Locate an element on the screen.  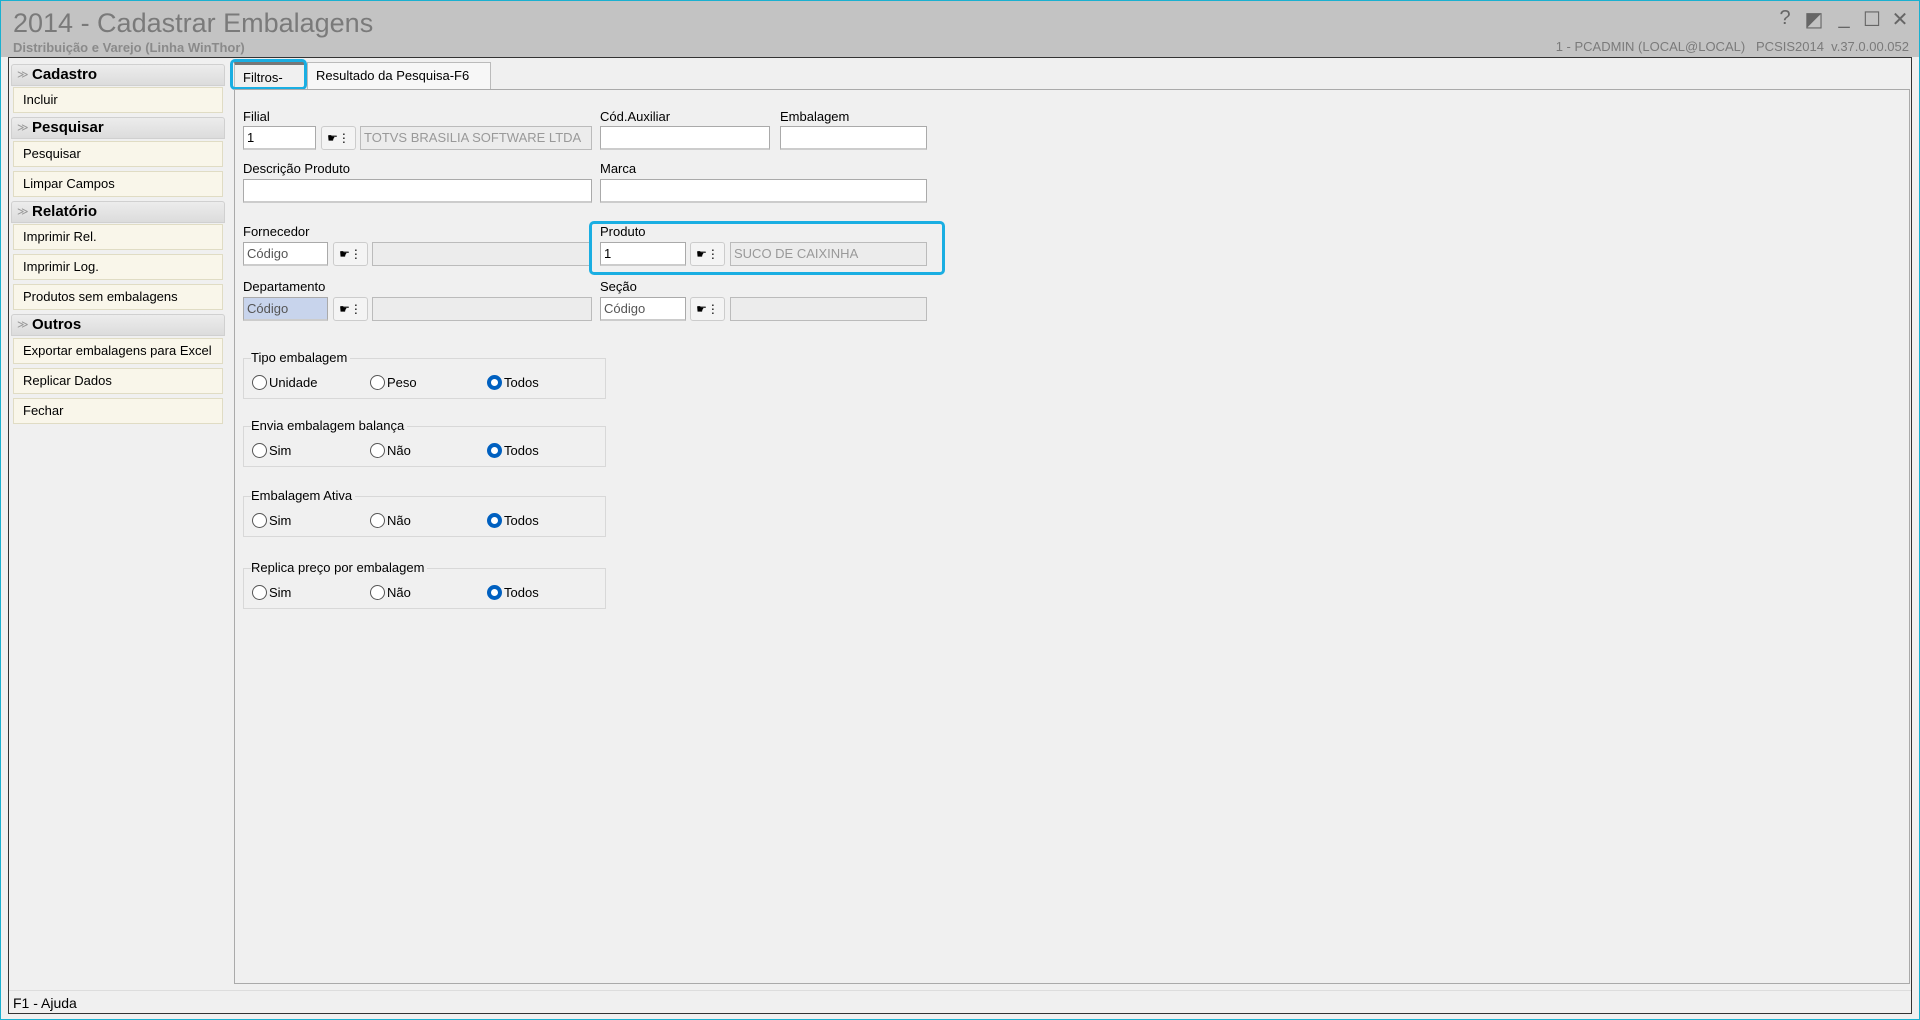
tab-highlight is located at coordinates (268, 74).